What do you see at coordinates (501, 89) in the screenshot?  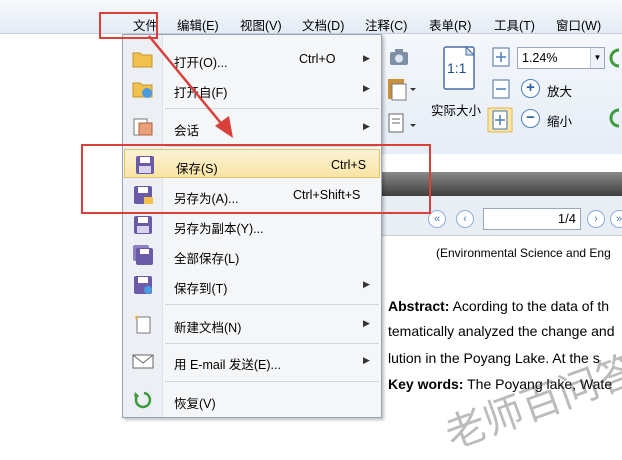 I see `fit-width-icon` at bounding box center [501, 89].